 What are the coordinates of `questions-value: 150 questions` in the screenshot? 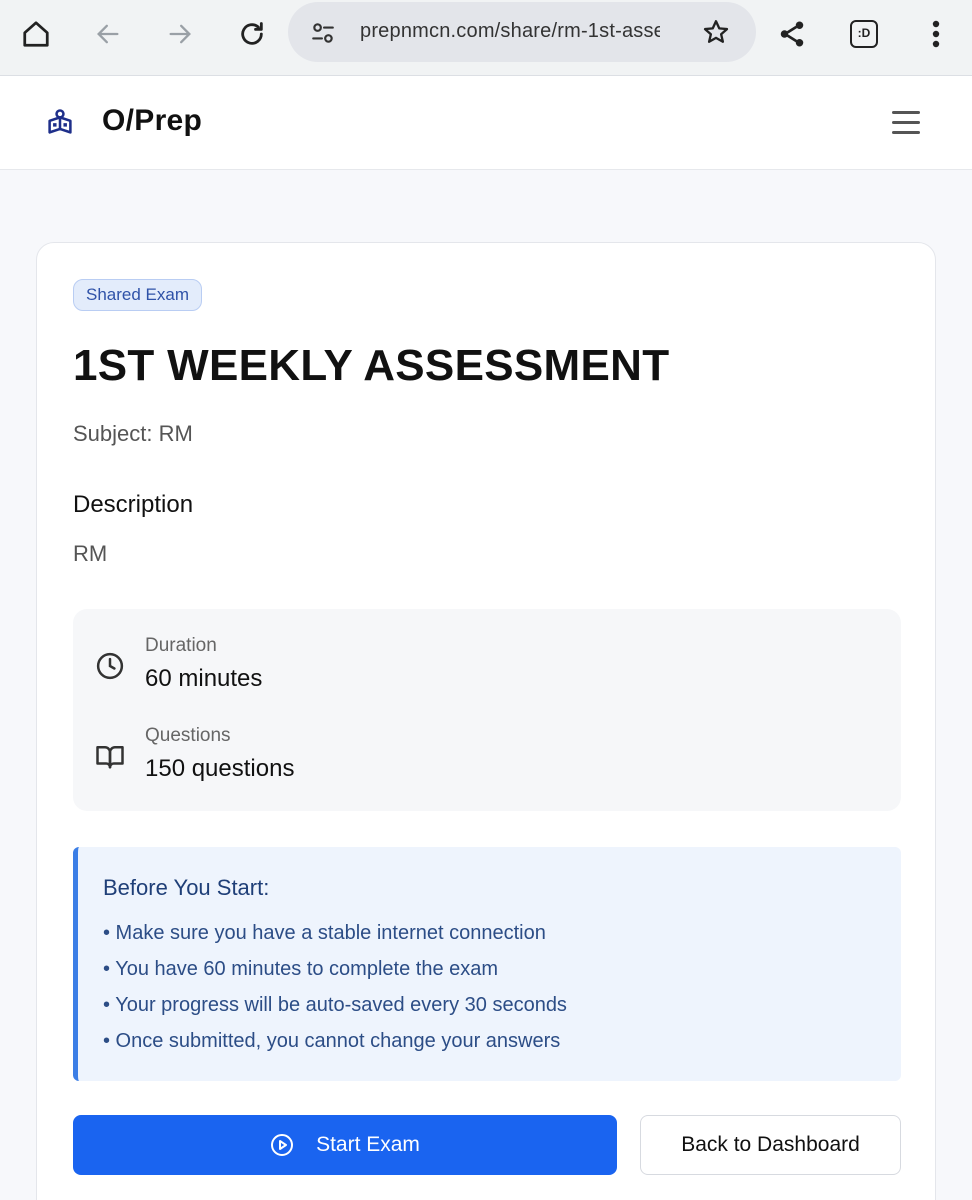 It's located at (220, 768).